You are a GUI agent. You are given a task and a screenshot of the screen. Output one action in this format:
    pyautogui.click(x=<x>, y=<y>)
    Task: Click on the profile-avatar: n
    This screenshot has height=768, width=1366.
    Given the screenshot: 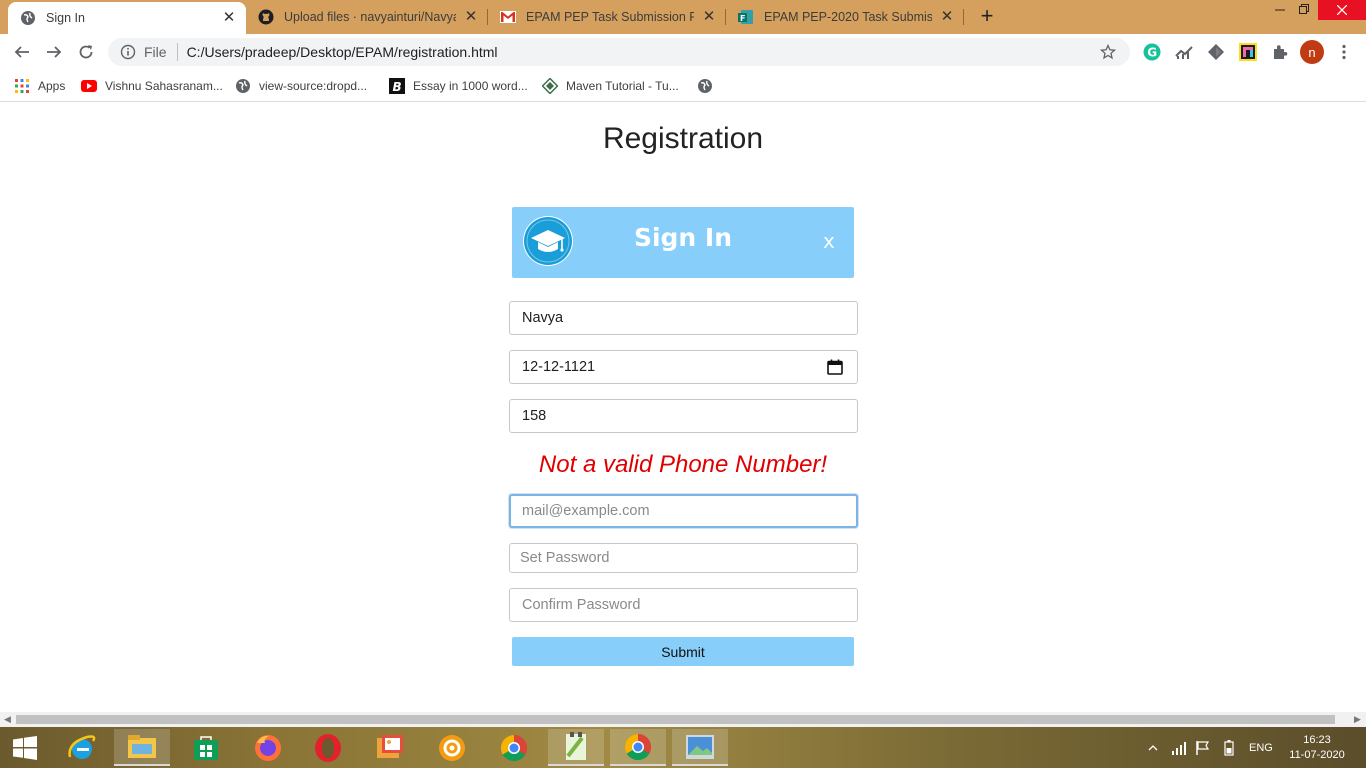 What is the action you would take?
    pyautogui.click(x=1312, y=52)
    